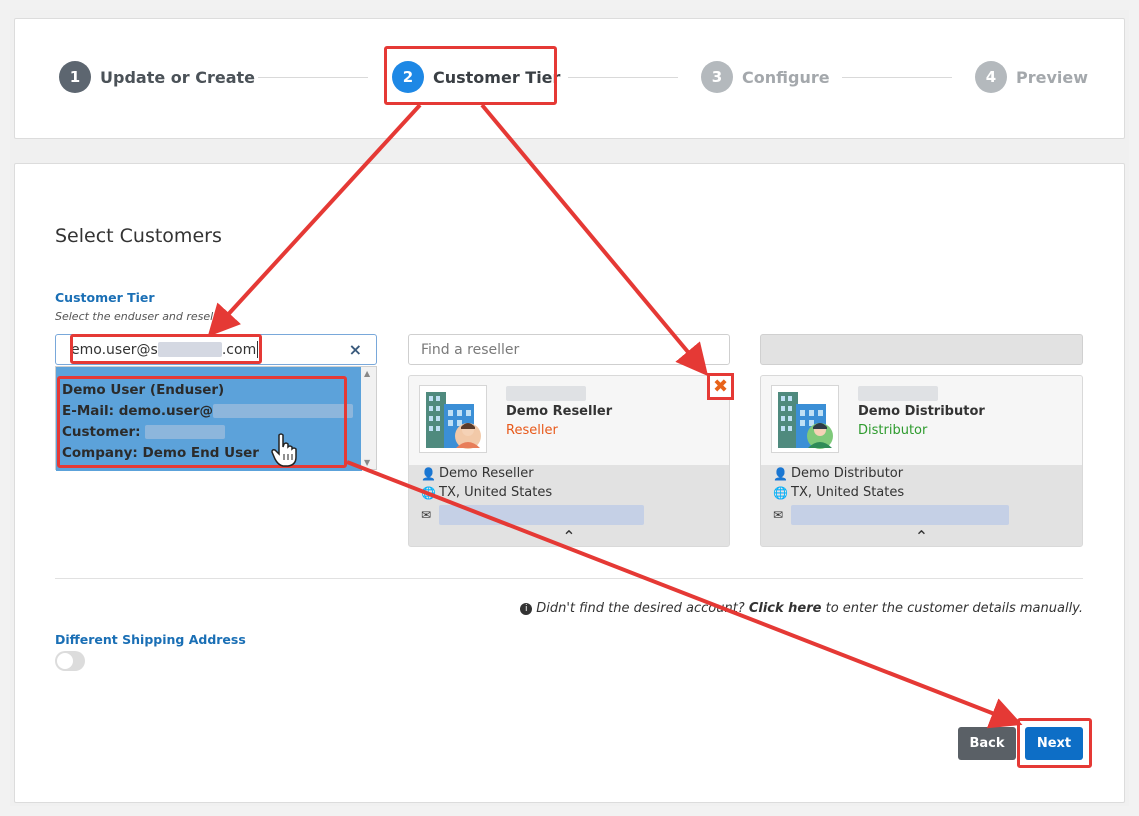 The image size is (1139, 816). I want to click on reseller-location-row: 🌐 TX, United States, so click(486, 492).